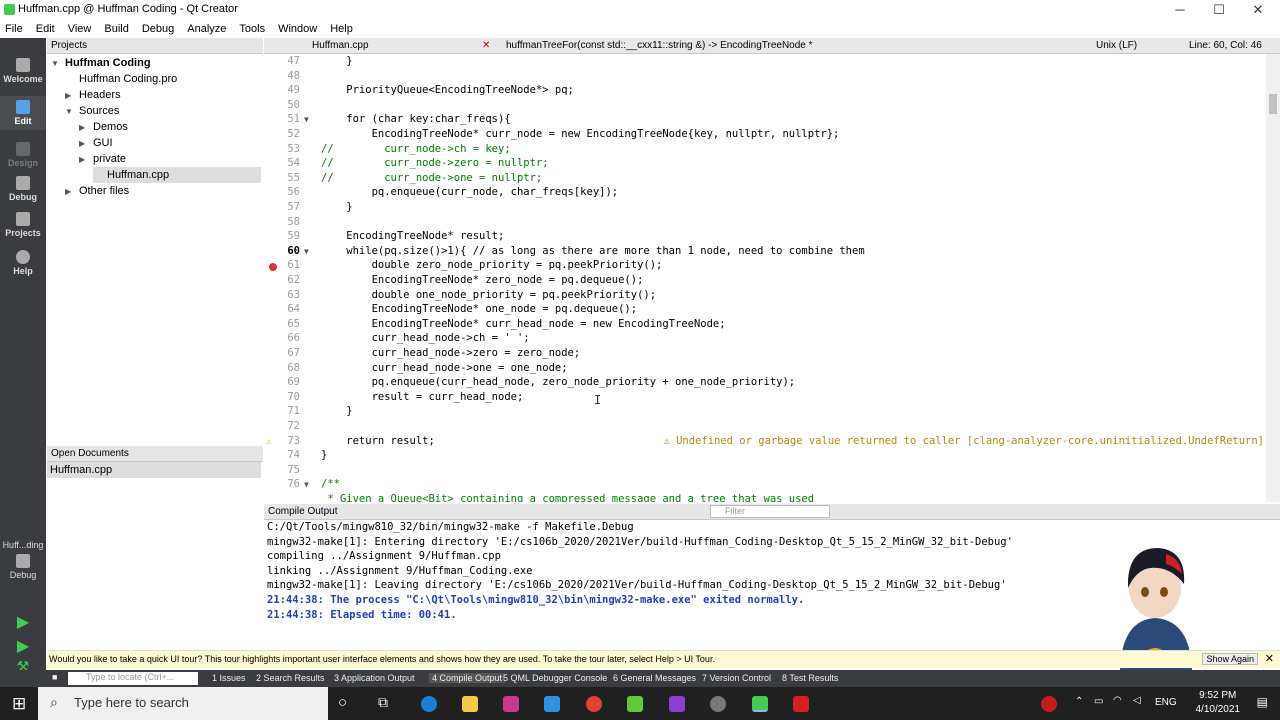 The height and width of the screenshot is (720, 1280). What do you see at coordinates (163, 79) in the screenshot?
I see `tree-item-pro-file: Huffman Coding.pro` at bounding box center [163, 79].